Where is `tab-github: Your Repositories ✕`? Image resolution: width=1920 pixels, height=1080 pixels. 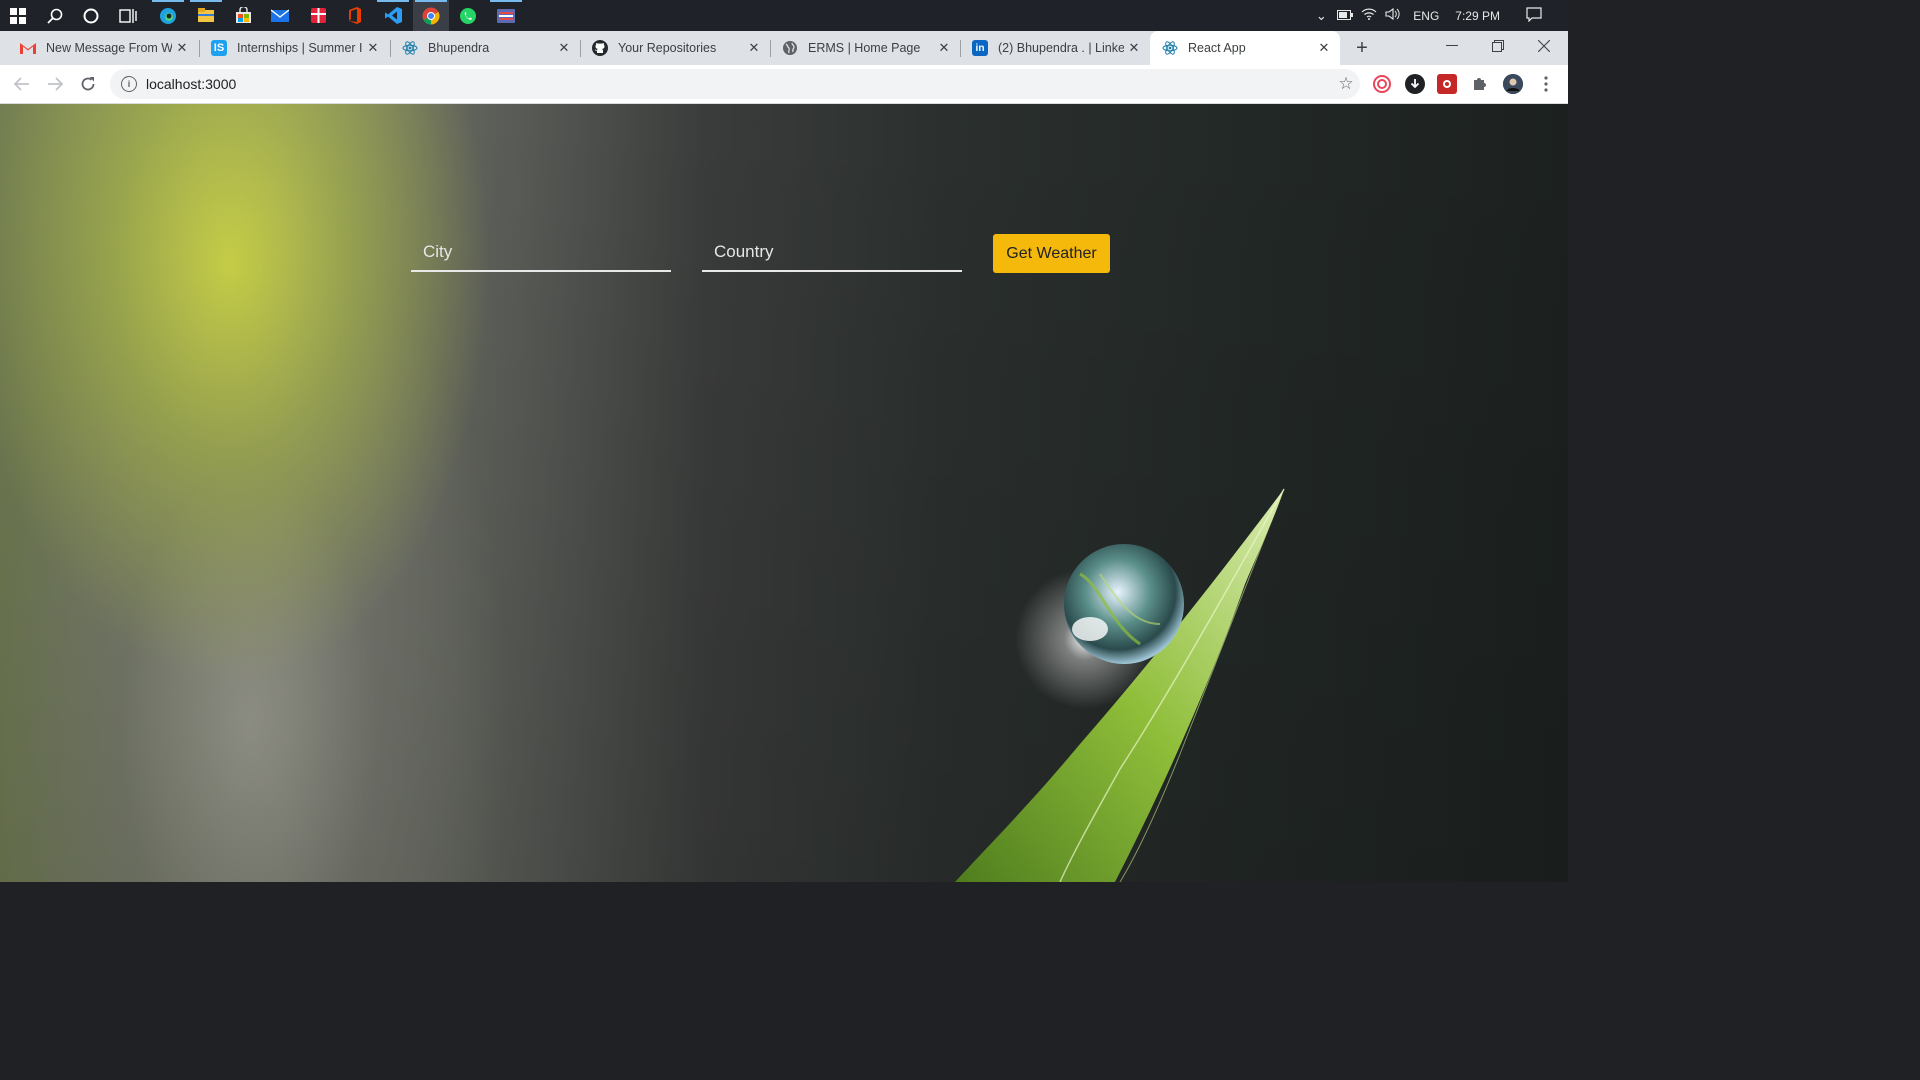 tab-github: Your Repositories ✕ is located at coordinates (675, 48).